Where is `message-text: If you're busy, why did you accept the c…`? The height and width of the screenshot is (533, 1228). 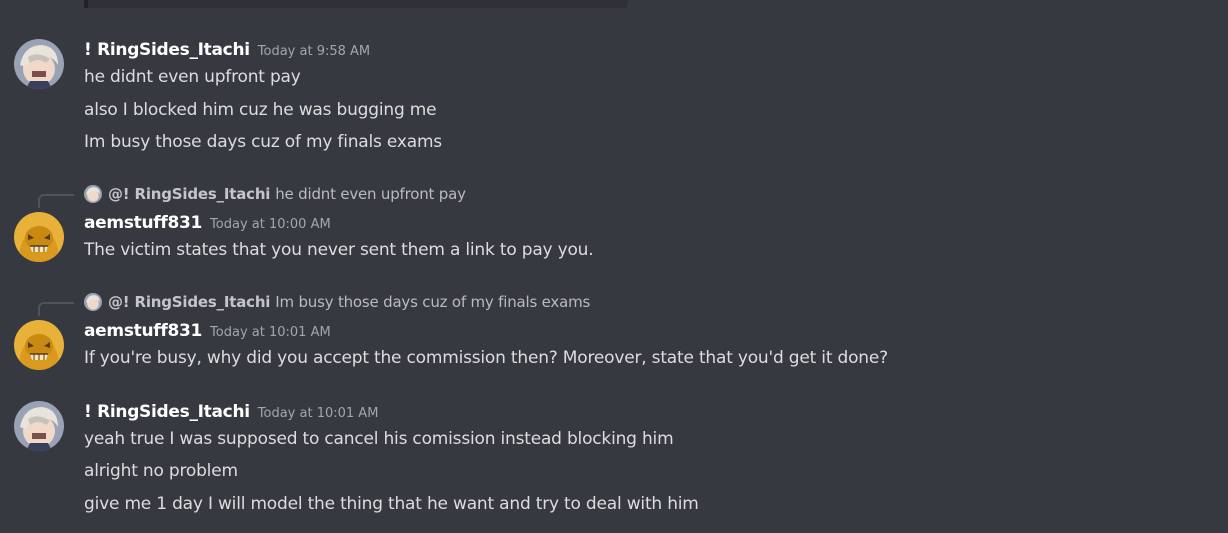
message-text: If you're busy, why did you accept the c… is located at coordinates (486, 358).